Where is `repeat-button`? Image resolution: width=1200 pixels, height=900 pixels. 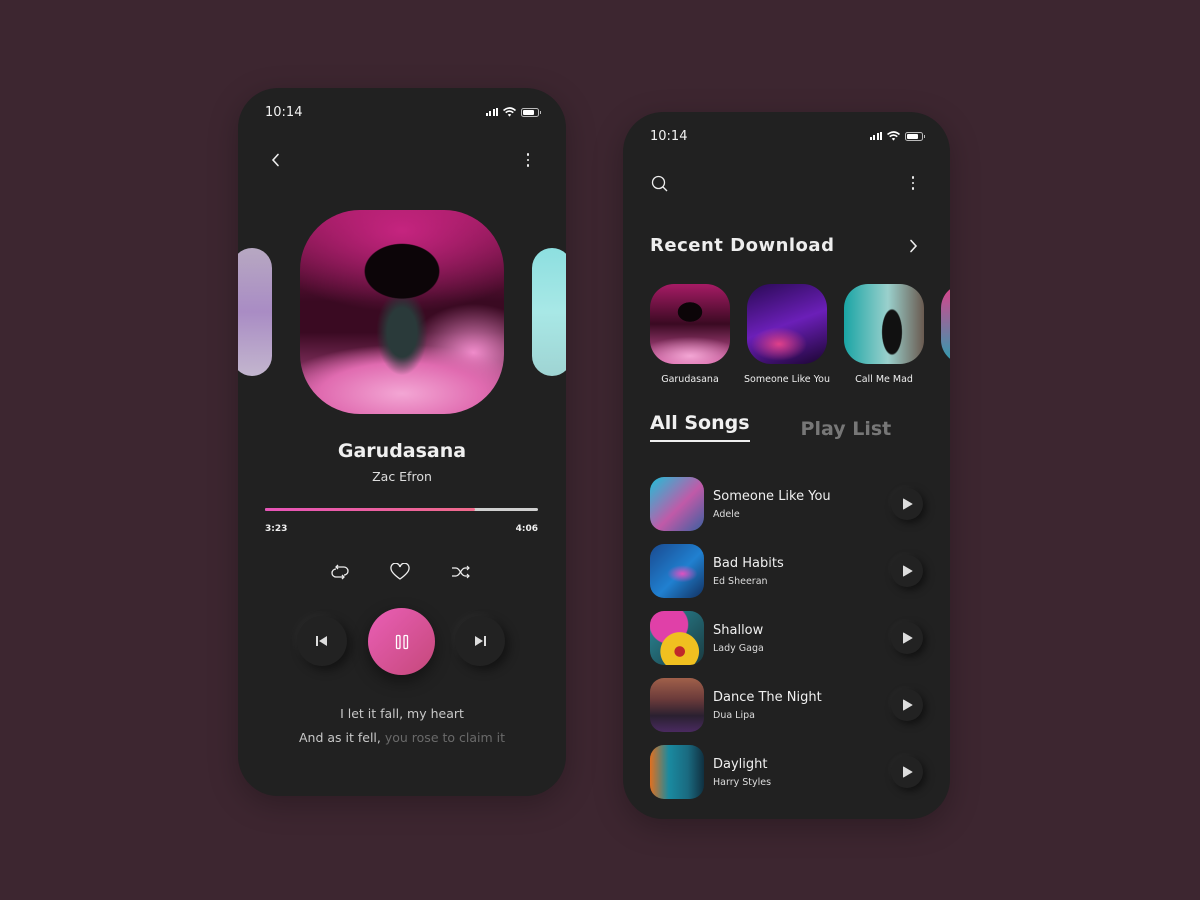 repeat-button is located at coordinates (340, 572).